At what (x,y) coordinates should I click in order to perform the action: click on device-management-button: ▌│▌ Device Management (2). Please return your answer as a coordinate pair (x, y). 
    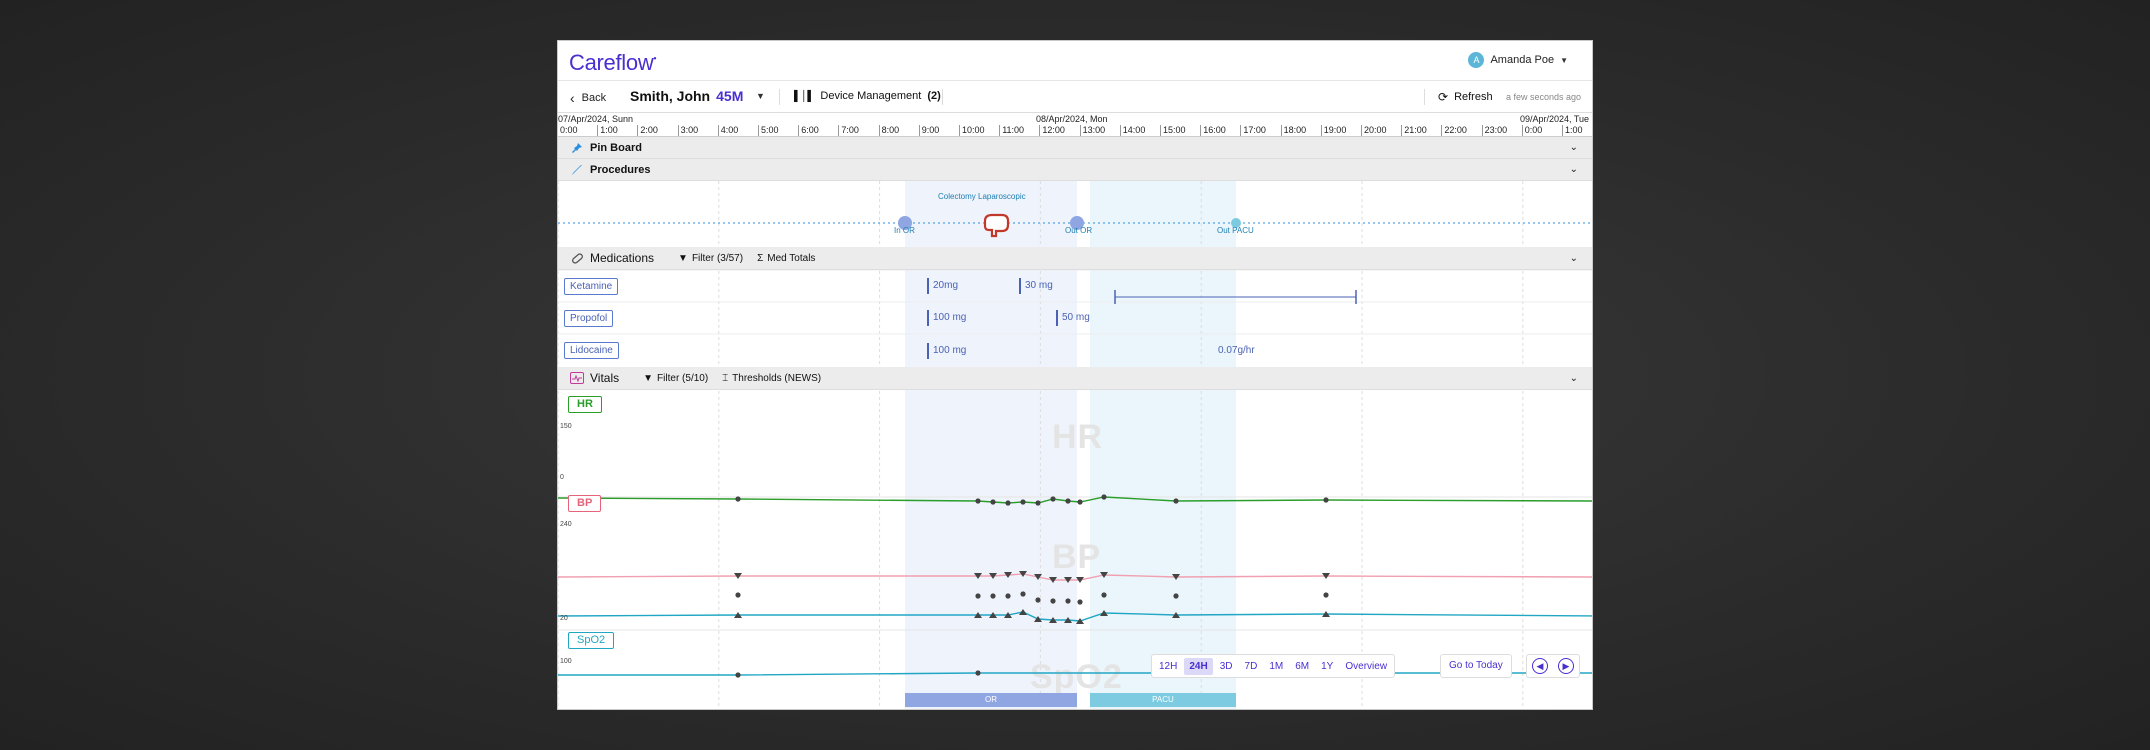
    Looking at the image, I should click on (867, 96).